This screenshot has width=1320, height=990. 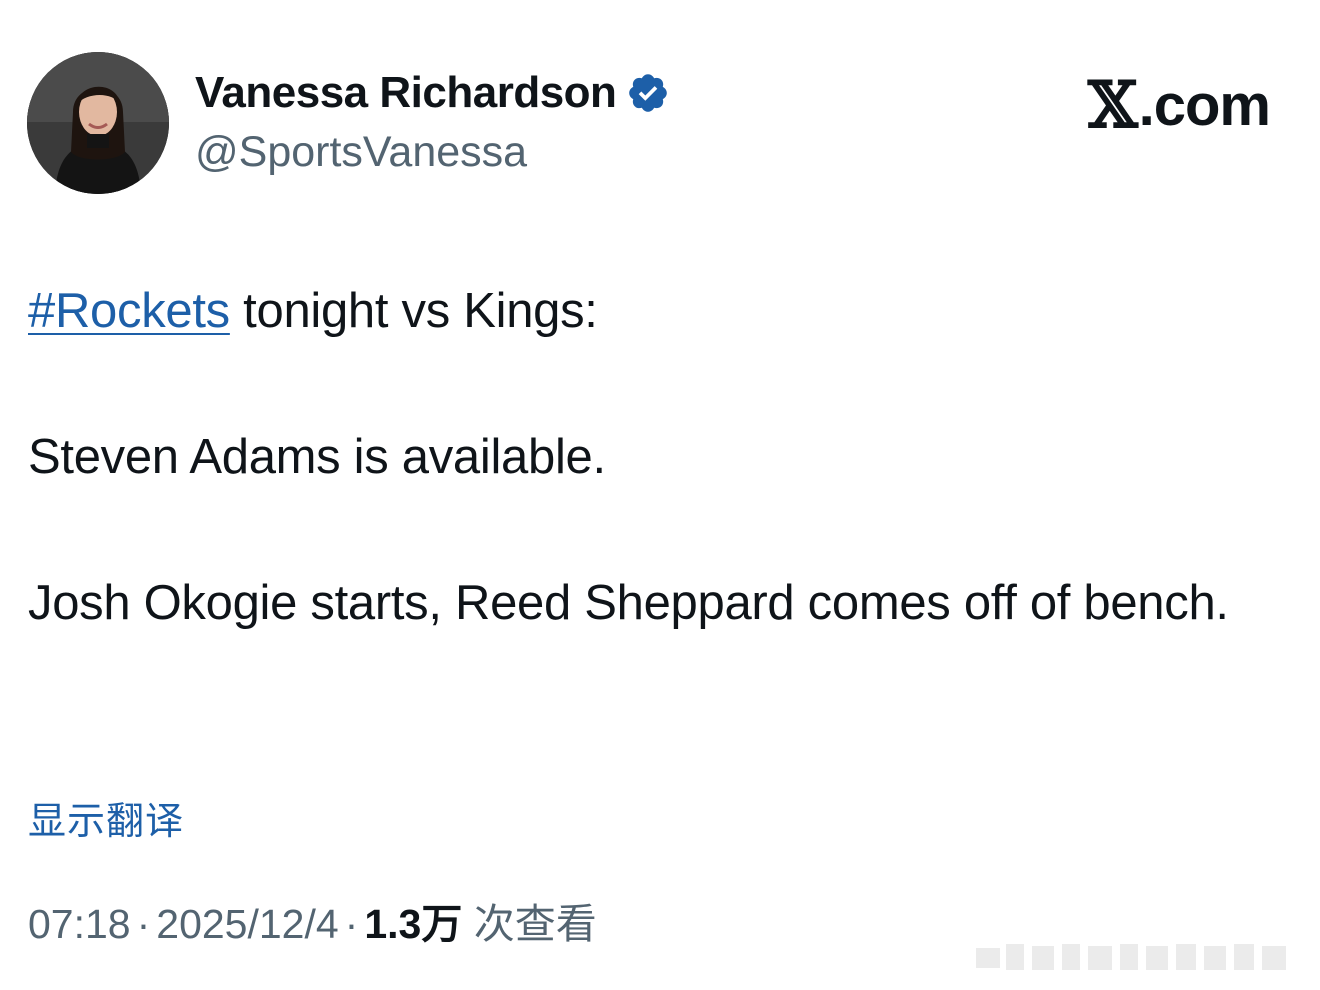 I want to click on tweet-meta: 07:18 · 2025/12/4 · 1.3万 次查看, so click(x=312, y=920).